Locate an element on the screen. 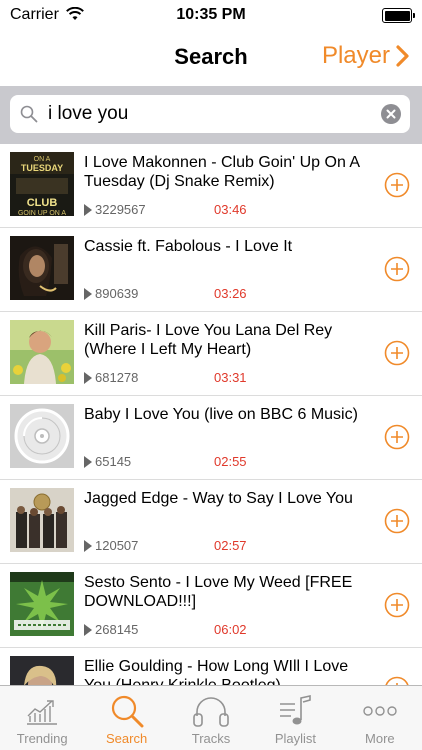  player-button: Player is located at coordinates (366, 56).